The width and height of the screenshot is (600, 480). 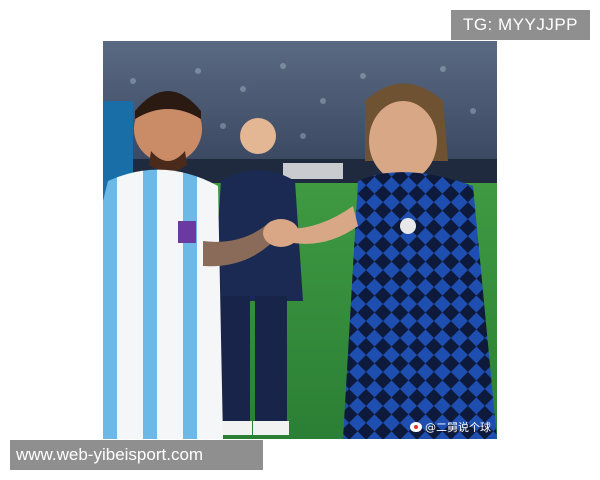 I want to click on tg-handle-badge: TG: MYYJJPP, so click(x=520, y=25).